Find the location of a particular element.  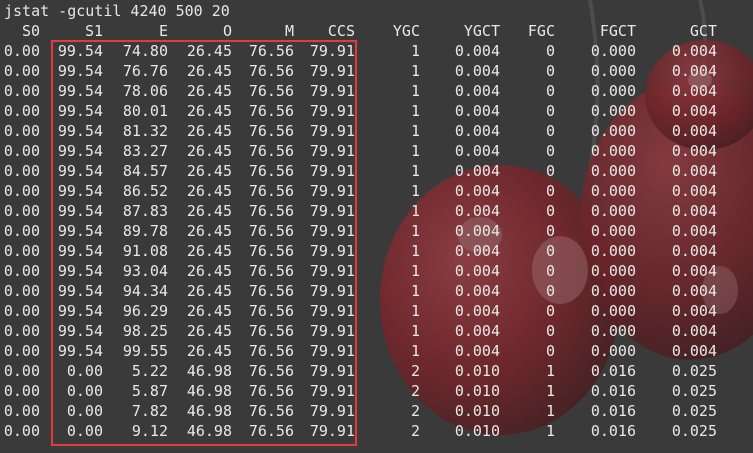

column-header: GCT is located at coordinates (703, 31).